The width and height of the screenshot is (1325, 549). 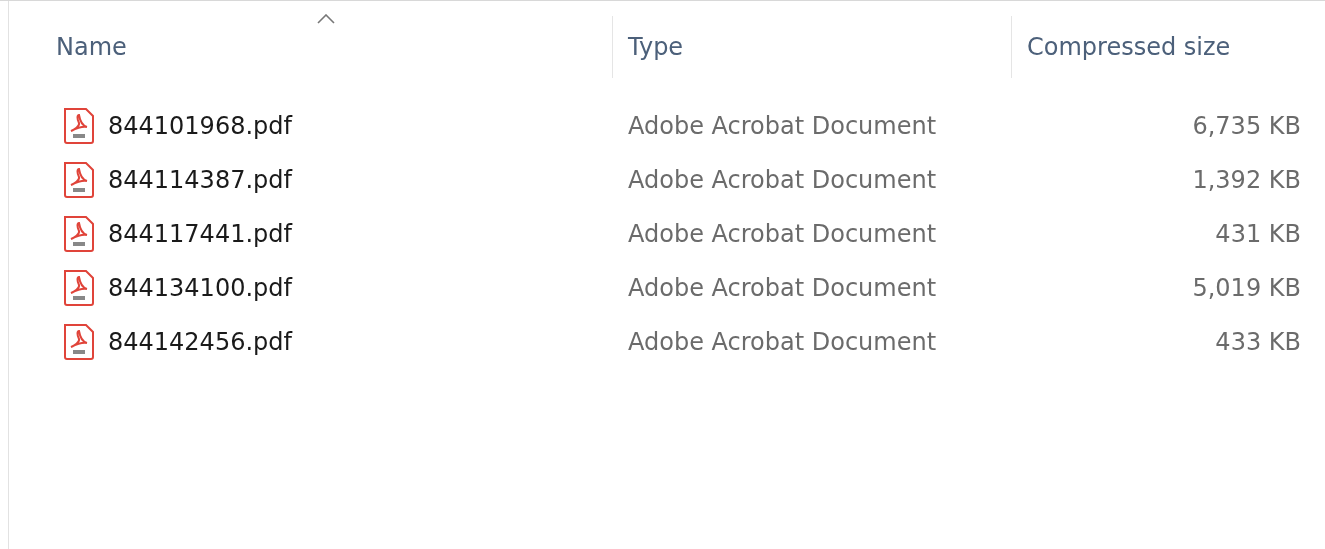 What do you see at coordinates (1258, 342) in the screenshot?
I see `file-size: 433 KB` at bounding box center [1258, 342].